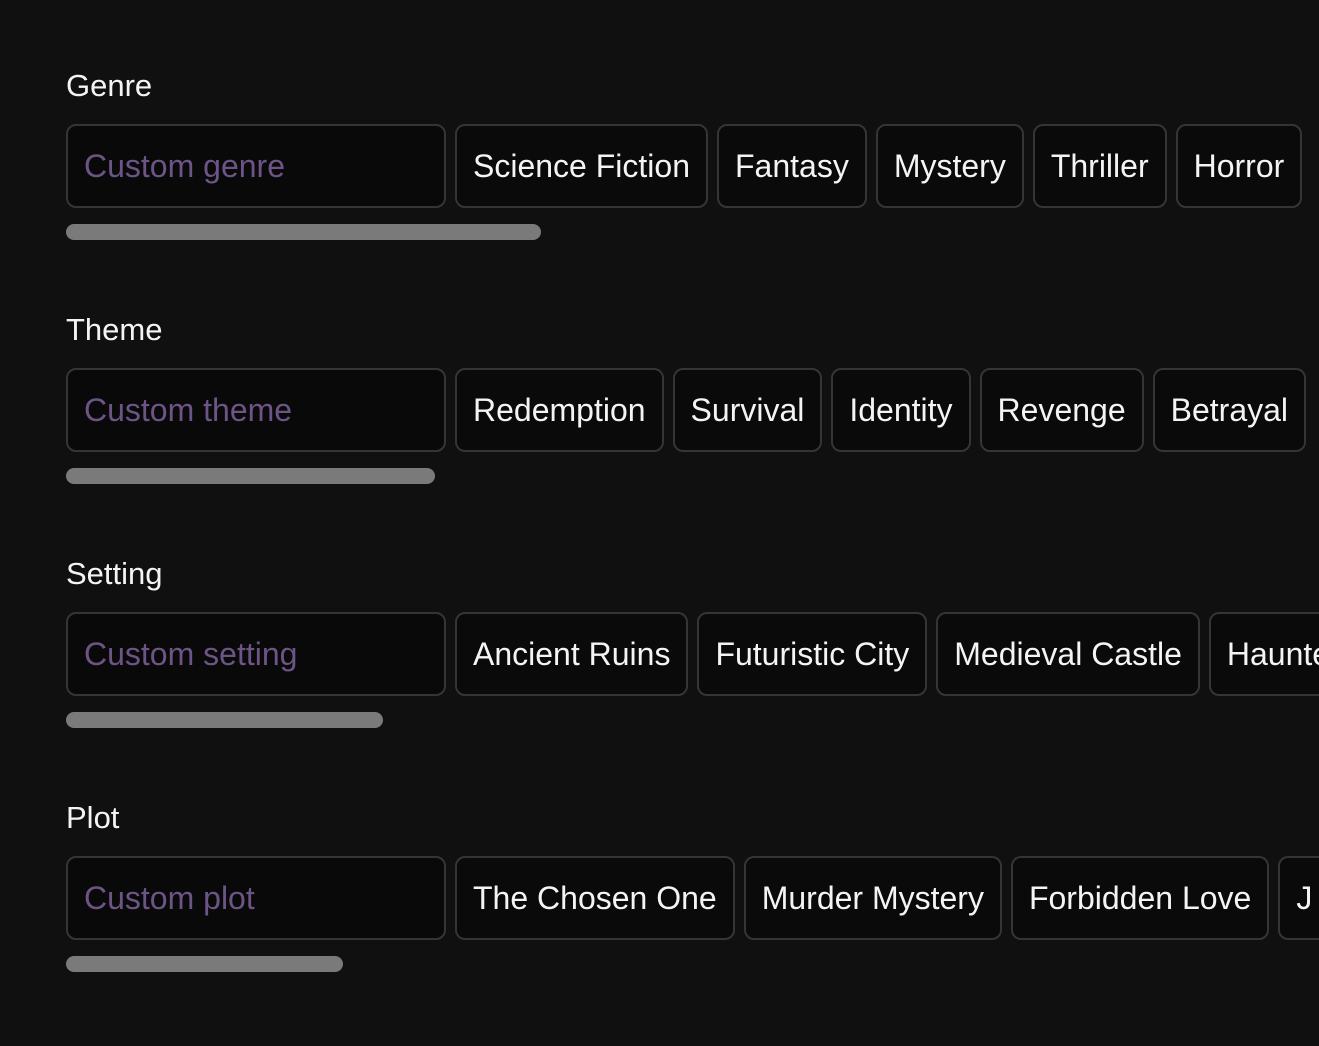 The image size is (1319, 1046). Describe the element at coordinates (114, 573) in the screenshot. I see `setting-label: Setting` at that location.